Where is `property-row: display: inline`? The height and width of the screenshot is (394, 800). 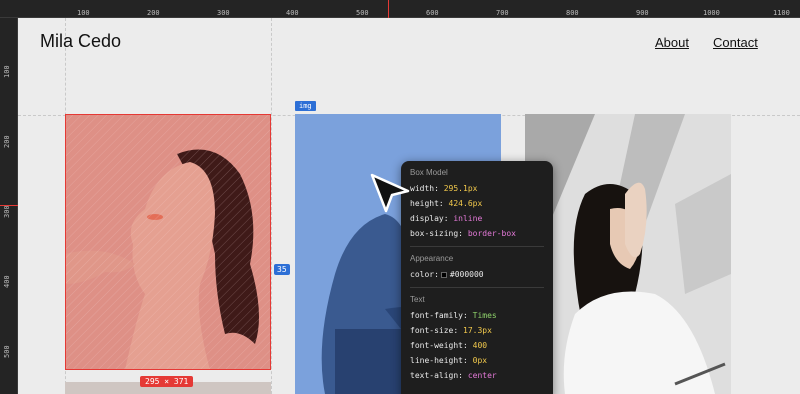
property-row: display: inline is located at coordinates (477, 218).